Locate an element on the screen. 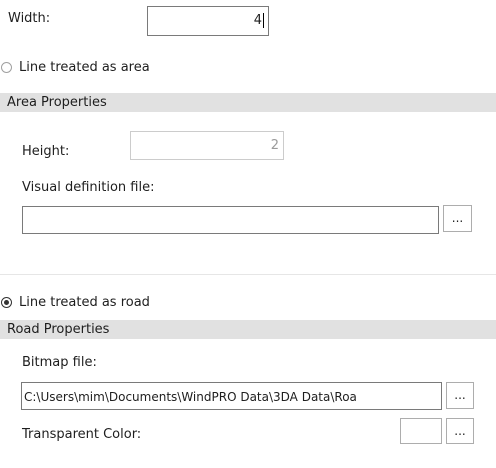 This screenshot has height=468, width=496. width-input: 4 is located at coordinates (208, 21).